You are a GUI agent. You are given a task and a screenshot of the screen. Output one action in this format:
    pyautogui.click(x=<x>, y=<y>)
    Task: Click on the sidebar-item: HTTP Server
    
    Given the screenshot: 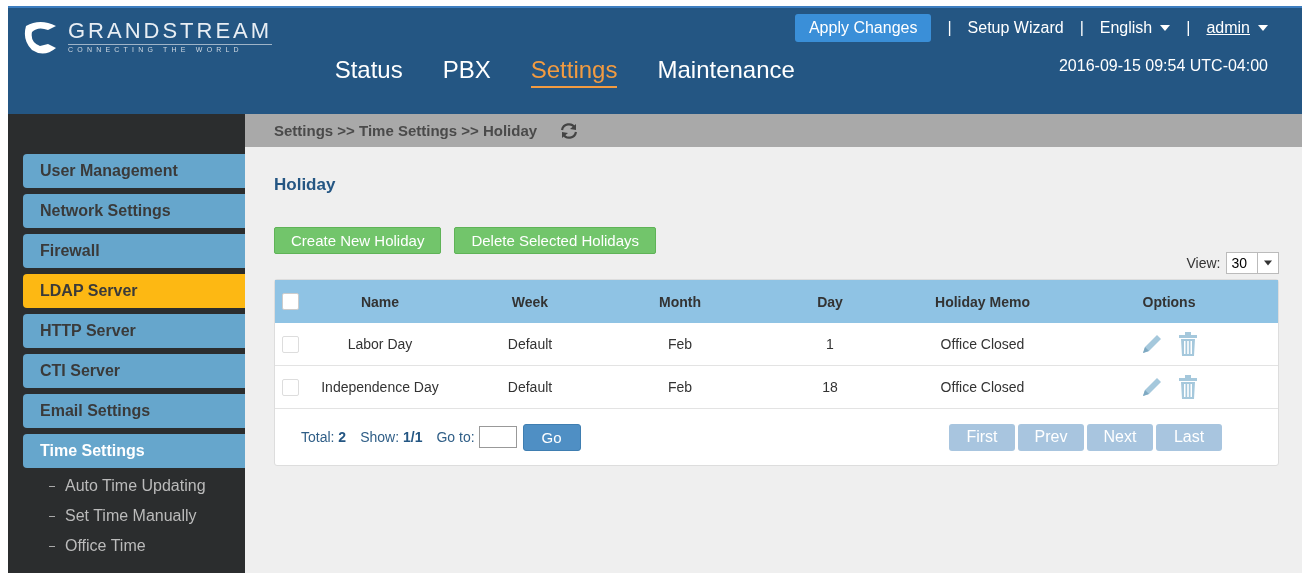 What is the action you would take?
    pyautogui.click(x=134, y=331)
    